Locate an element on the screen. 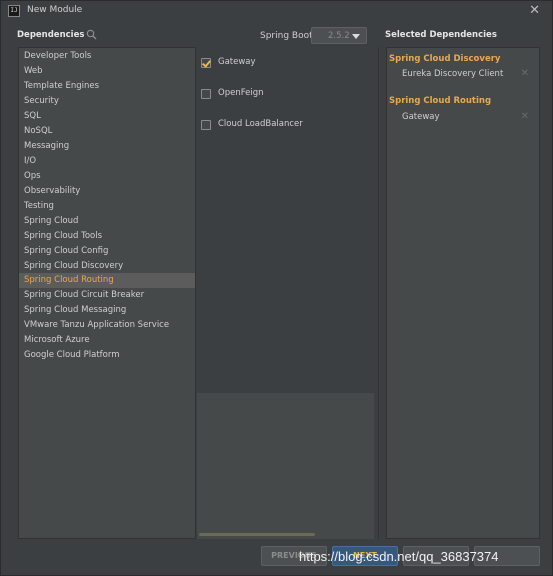  spring-boot-version-select: 2.5.2 is located at coordinates (339, 35).